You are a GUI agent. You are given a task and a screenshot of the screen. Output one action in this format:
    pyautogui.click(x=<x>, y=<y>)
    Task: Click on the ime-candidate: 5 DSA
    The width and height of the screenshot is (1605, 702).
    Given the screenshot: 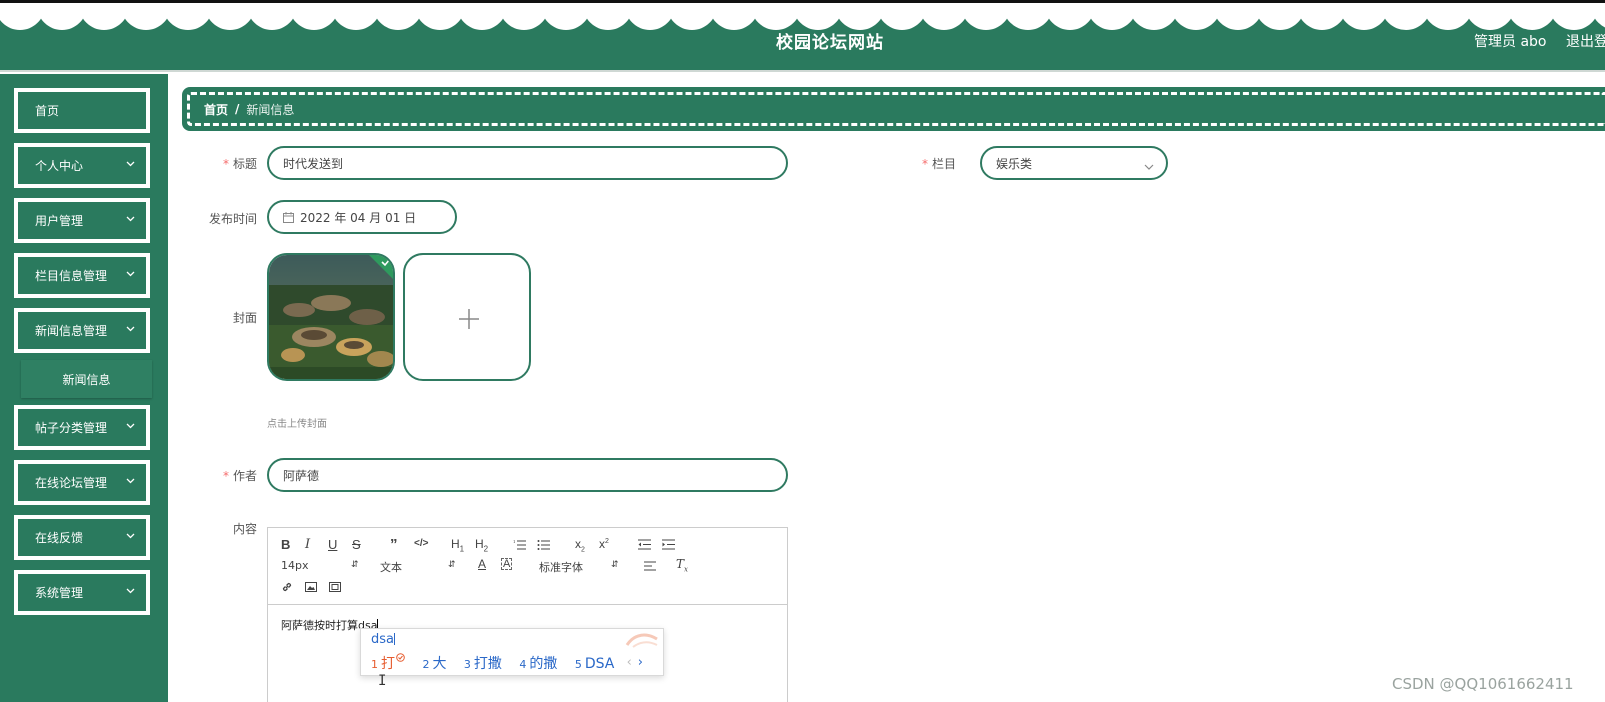 What is the action you would take?
    pyautogui.click(x=595, y=664)
    